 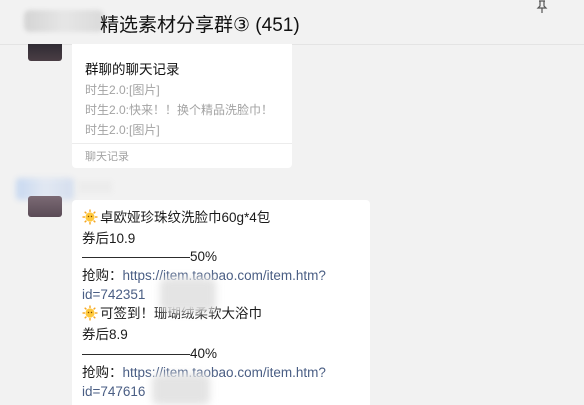 What do you see at coordinates (150, 256) in the screenshot?
I see `discount-line: ————————50%` at bounding box center [150, 256].